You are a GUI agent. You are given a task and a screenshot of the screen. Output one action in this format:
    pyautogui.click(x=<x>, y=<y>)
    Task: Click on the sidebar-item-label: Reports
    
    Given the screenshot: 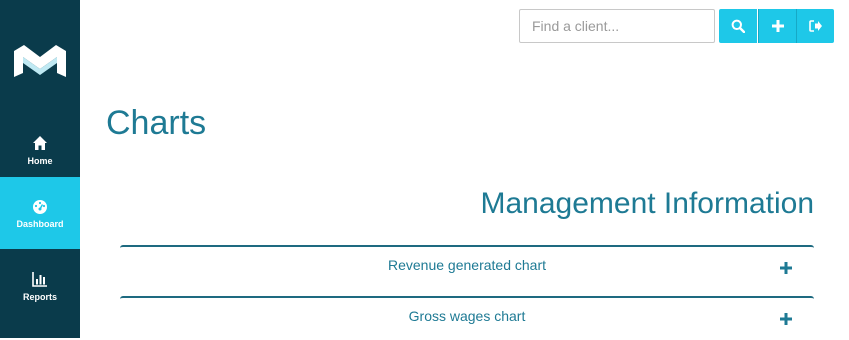 What is the action you would take?
    pyautogui.click(x=39, y=296)
    